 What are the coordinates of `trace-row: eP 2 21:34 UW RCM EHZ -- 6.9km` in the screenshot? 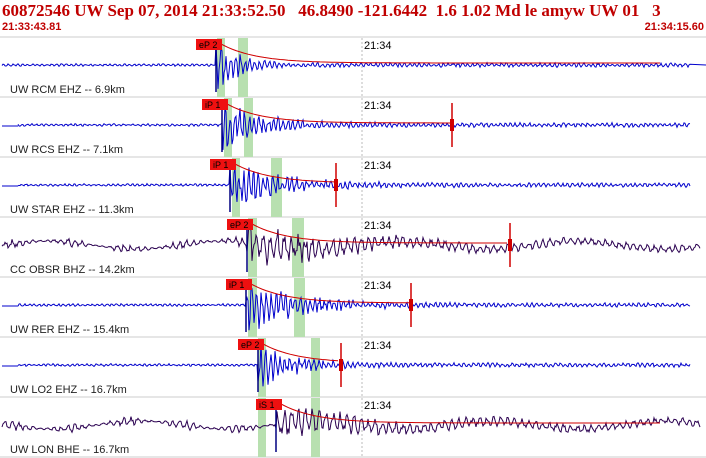 It's located at (353, 67).